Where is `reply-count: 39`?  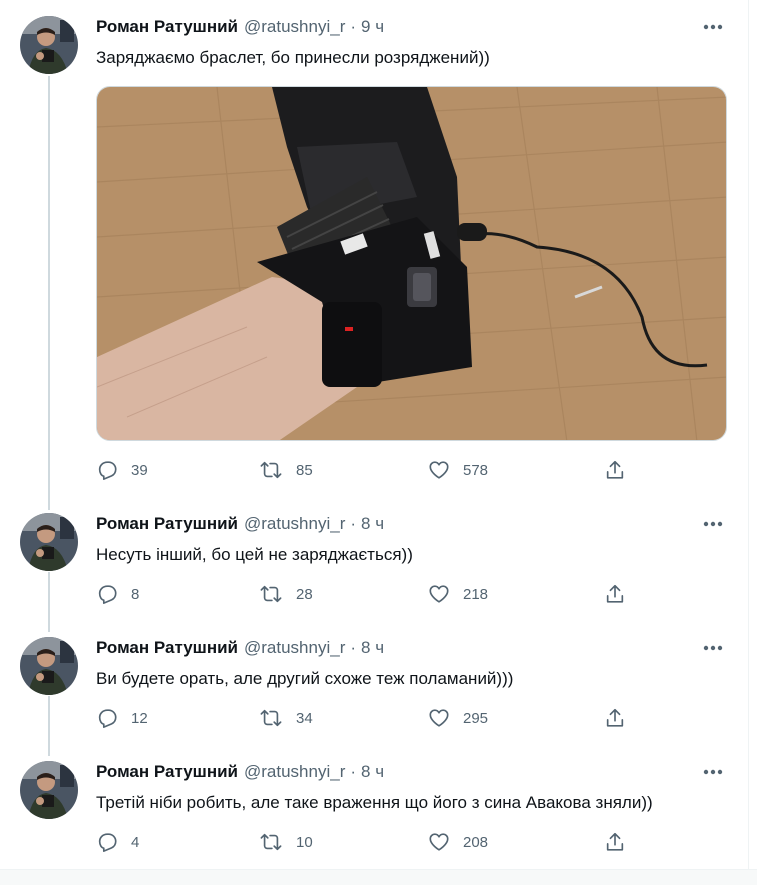 reply-count: 39 is located at coordinates (139, 470).